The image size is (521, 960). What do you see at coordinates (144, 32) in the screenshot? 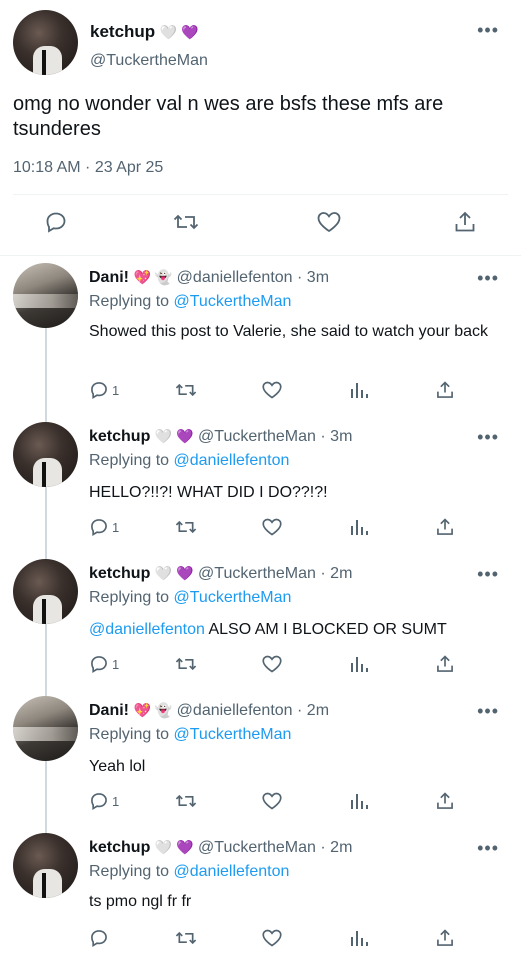
I see `author-name: ketchup 🤍 💜` at bounding box center [144, 32].